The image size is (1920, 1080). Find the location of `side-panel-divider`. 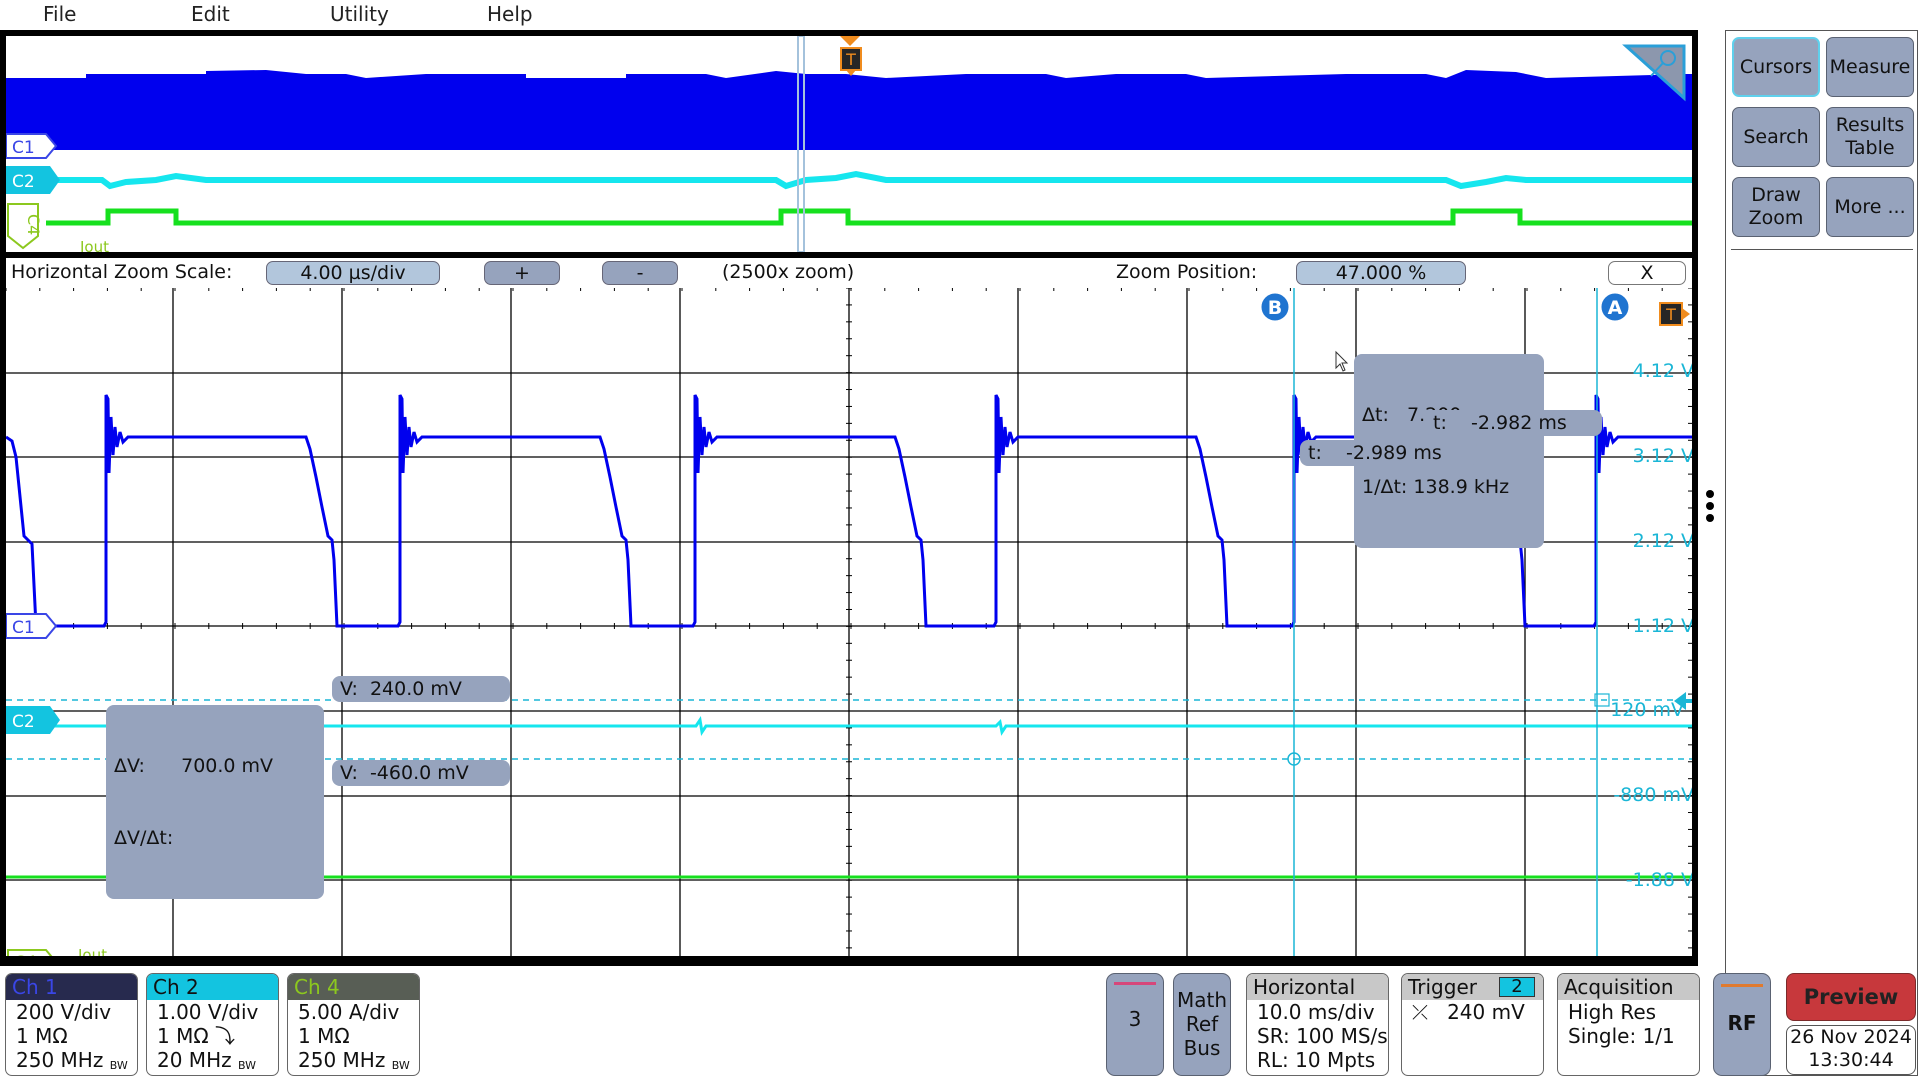

side-panel-divider is located at coordinates (1822, 249).